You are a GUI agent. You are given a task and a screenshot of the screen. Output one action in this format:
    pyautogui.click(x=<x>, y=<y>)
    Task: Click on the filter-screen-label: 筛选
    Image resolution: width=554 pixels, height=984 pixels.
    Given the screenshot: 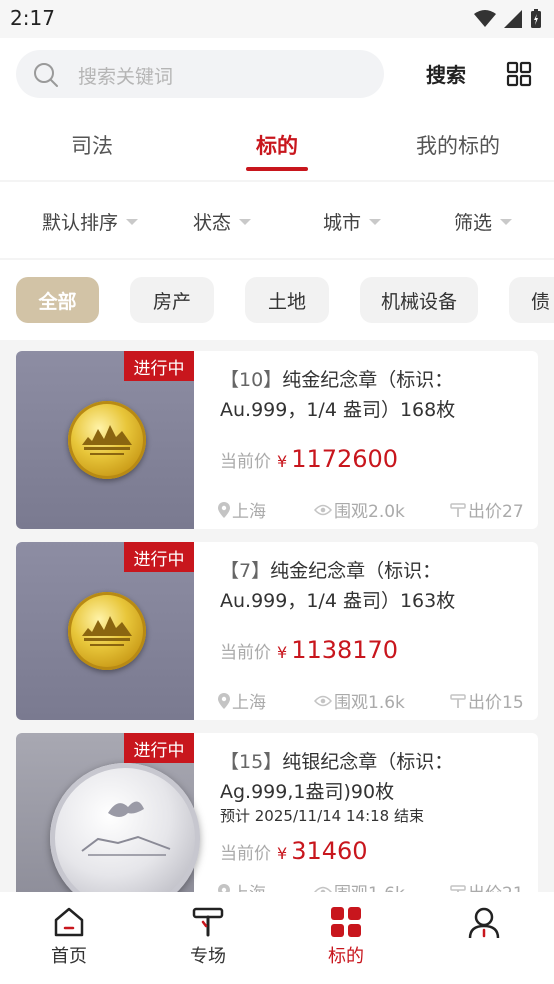 What is the action you would take?
    pyautogui.click(x=473, y=223)
    